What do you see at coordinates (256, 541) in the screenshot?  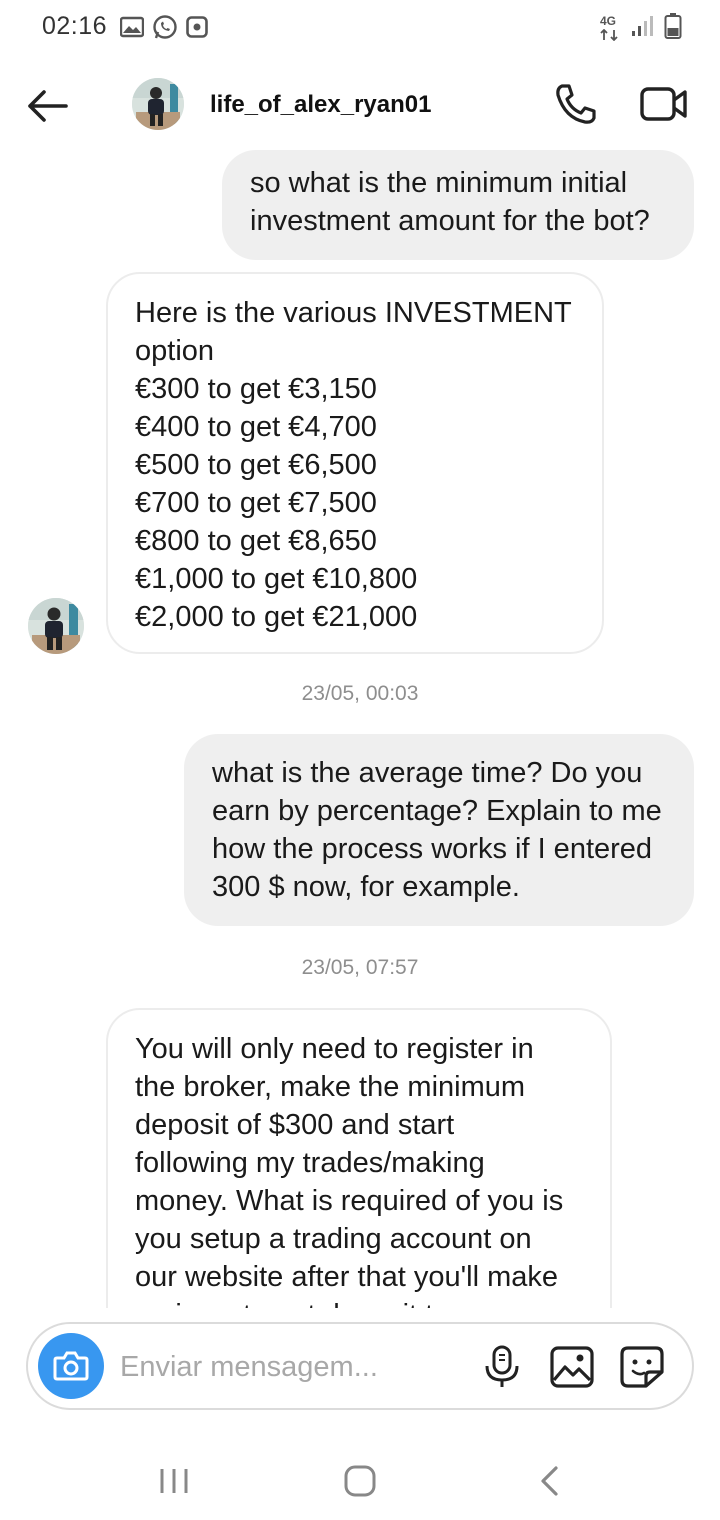 I see `message-line: €800 to get €8,650` at bounding box center [256, 541].